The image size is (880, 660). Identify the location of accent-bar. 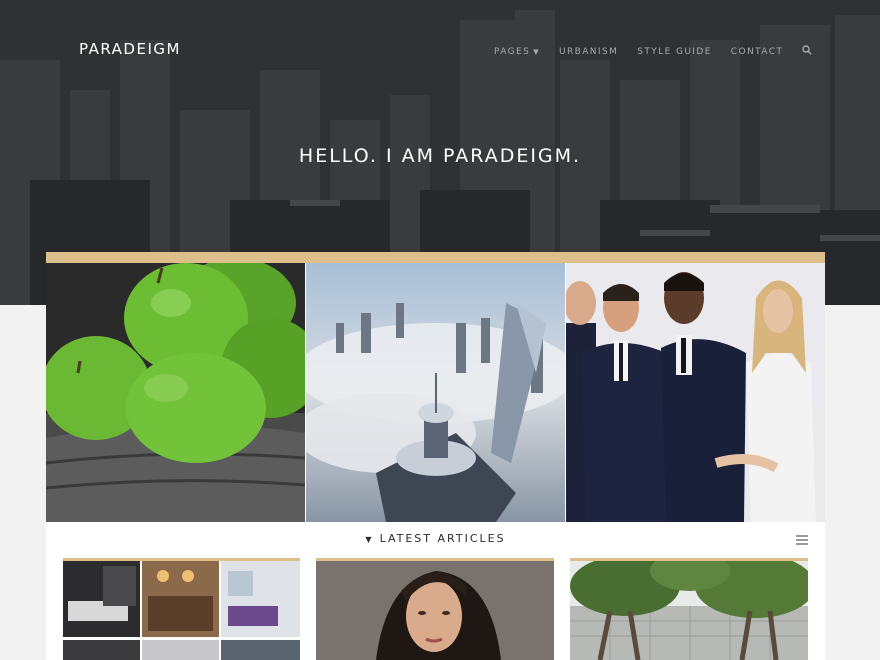
(435, 257).